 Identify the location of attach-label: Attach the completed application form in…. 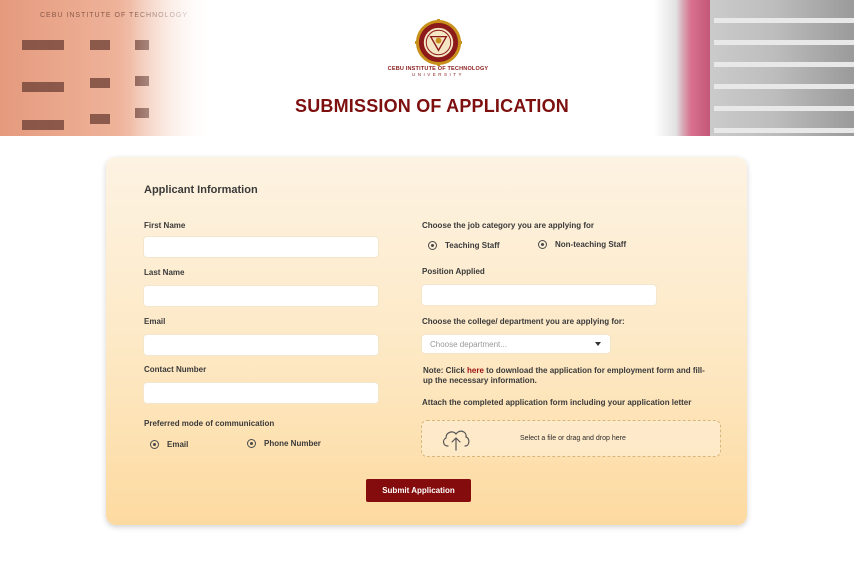
(557, 402).